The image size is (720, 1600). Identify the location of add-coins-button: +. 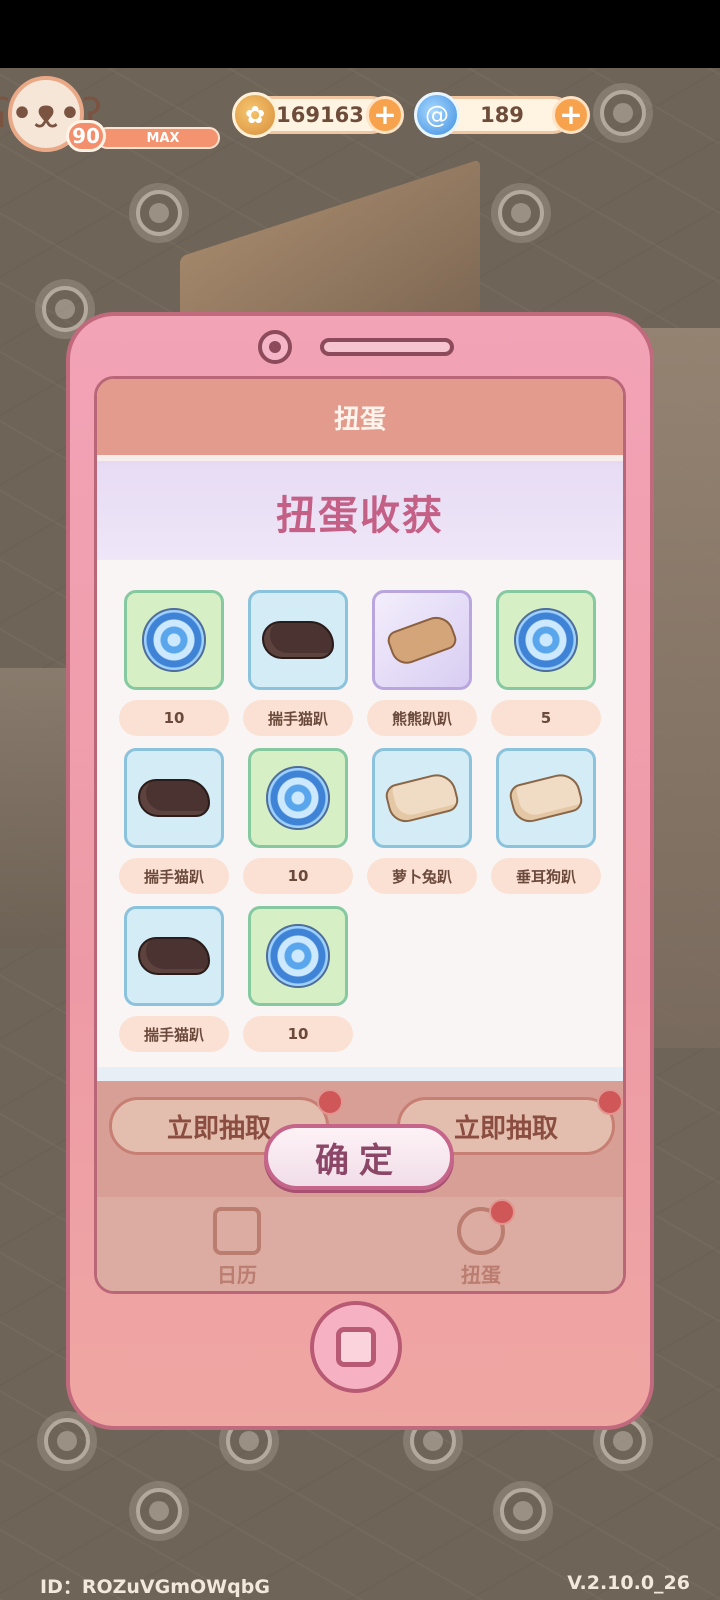
(385, 115).